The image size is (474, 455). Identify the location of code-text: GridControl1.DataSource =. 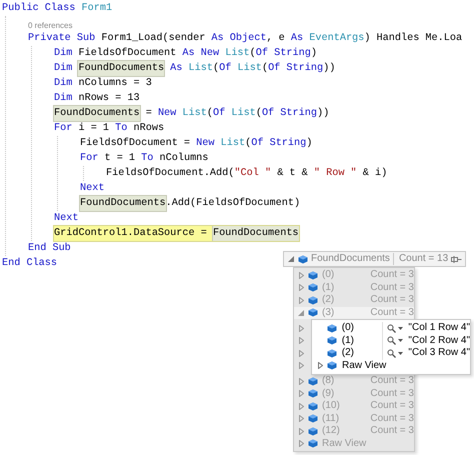
(131, 233).